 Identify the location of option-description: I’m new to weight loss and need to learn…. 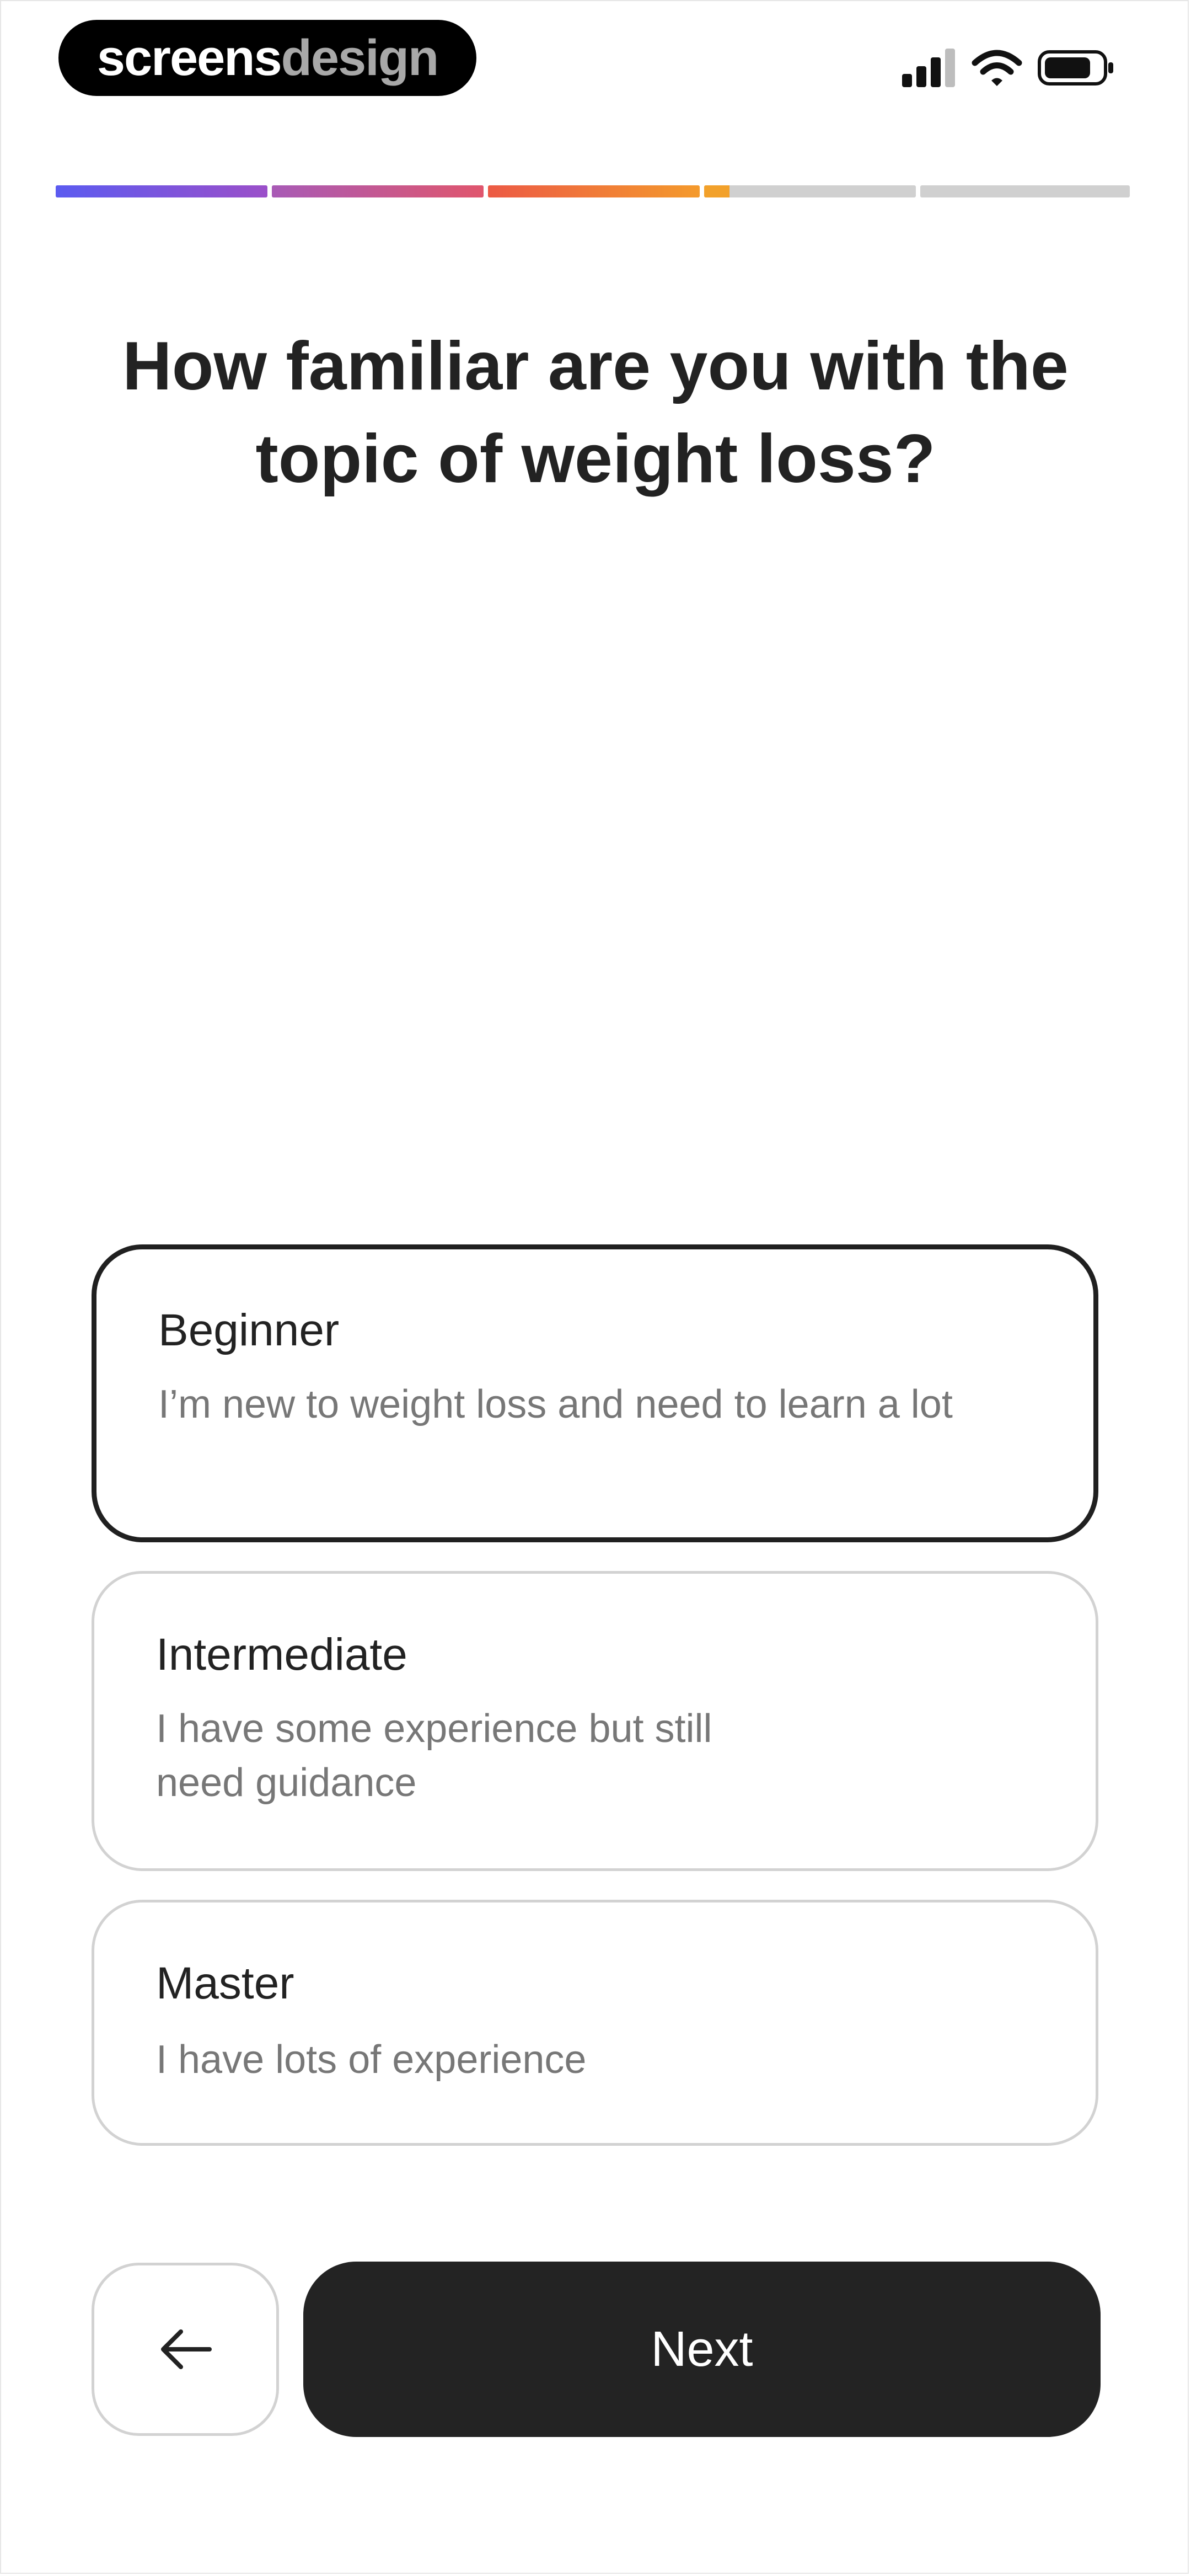
(555, 1404).